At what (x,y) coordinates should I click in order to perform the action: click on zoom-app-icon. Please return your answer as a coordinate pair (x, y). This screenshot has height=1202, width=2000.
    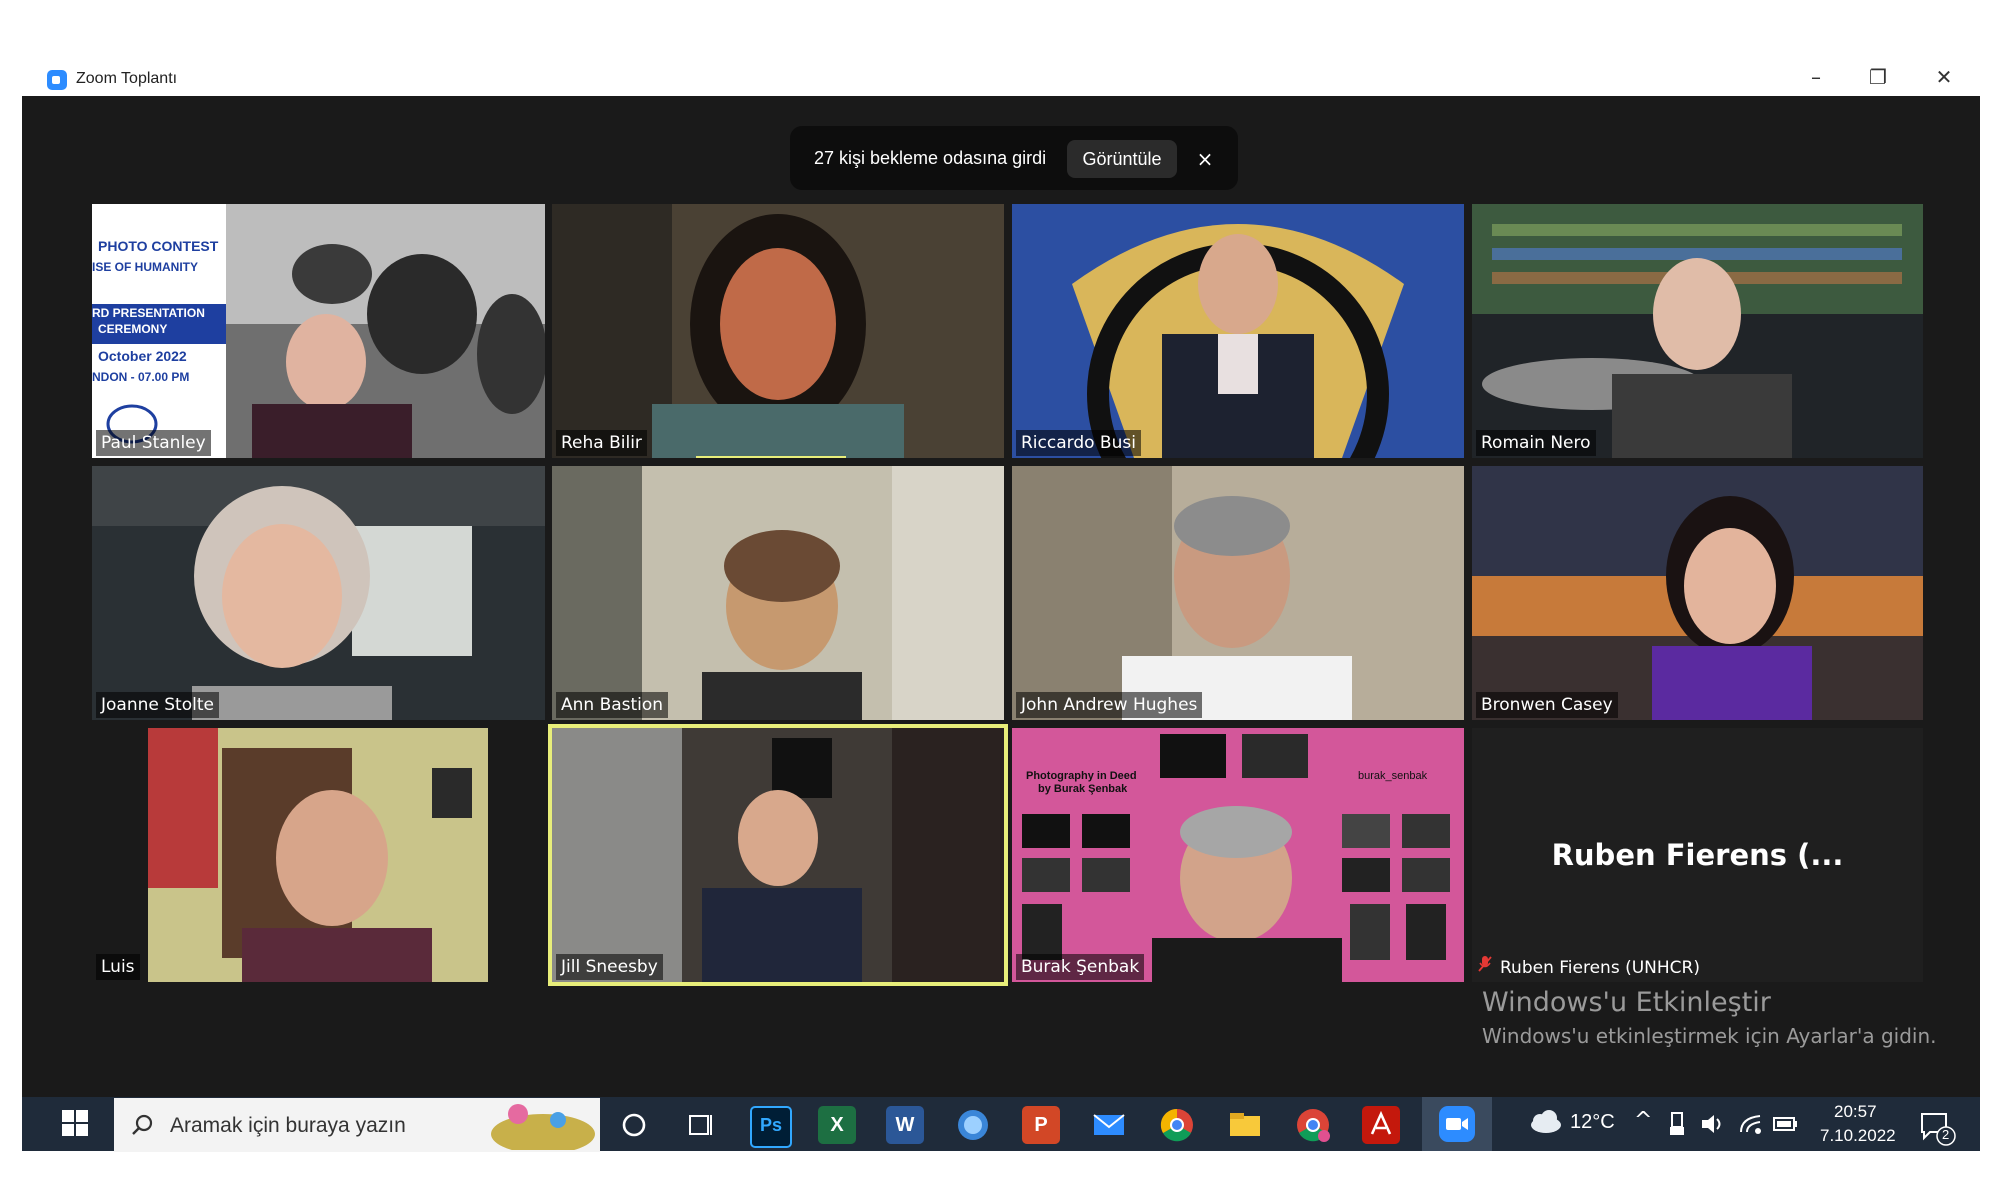
    Looking at the image, I should click on (57, 80).